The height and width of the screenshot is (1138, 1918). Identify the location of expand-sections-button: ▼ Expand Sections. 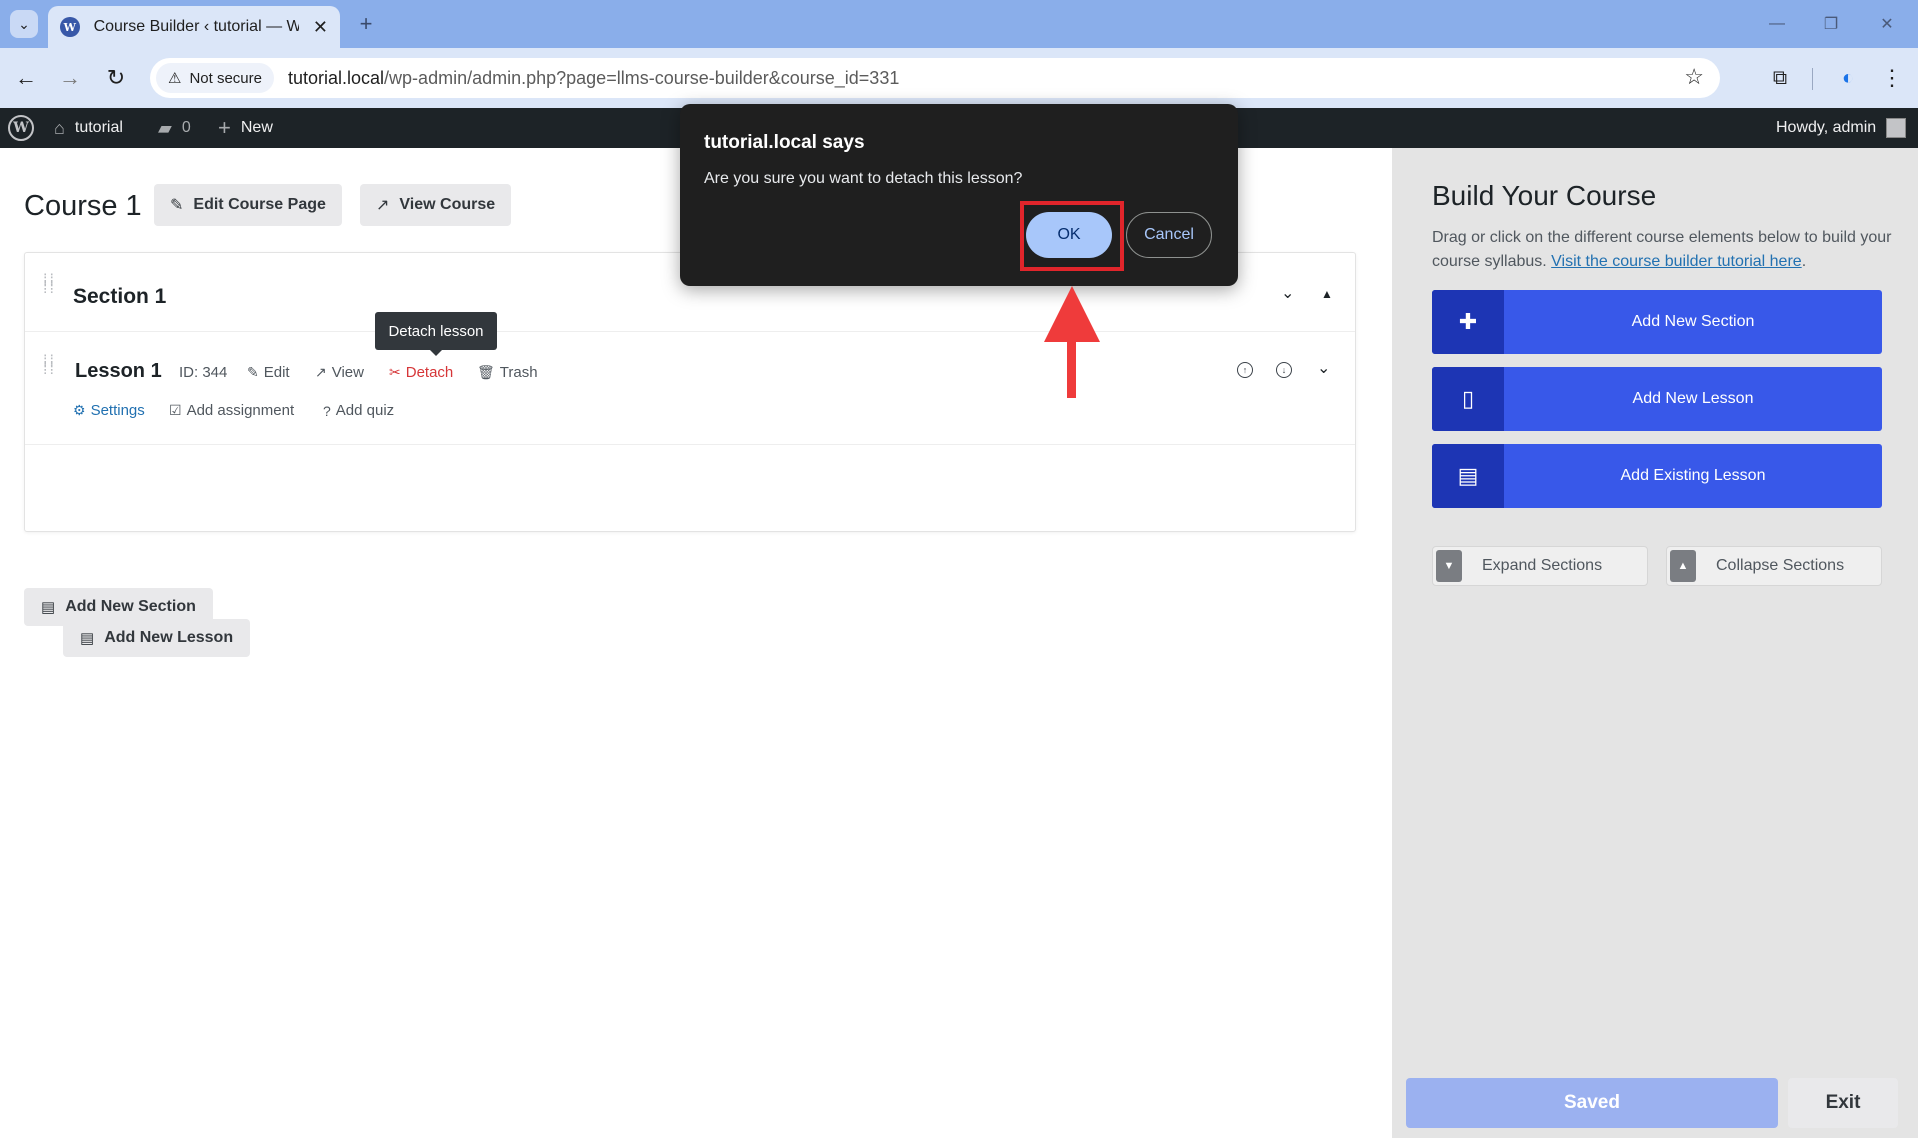
(1540, 566).